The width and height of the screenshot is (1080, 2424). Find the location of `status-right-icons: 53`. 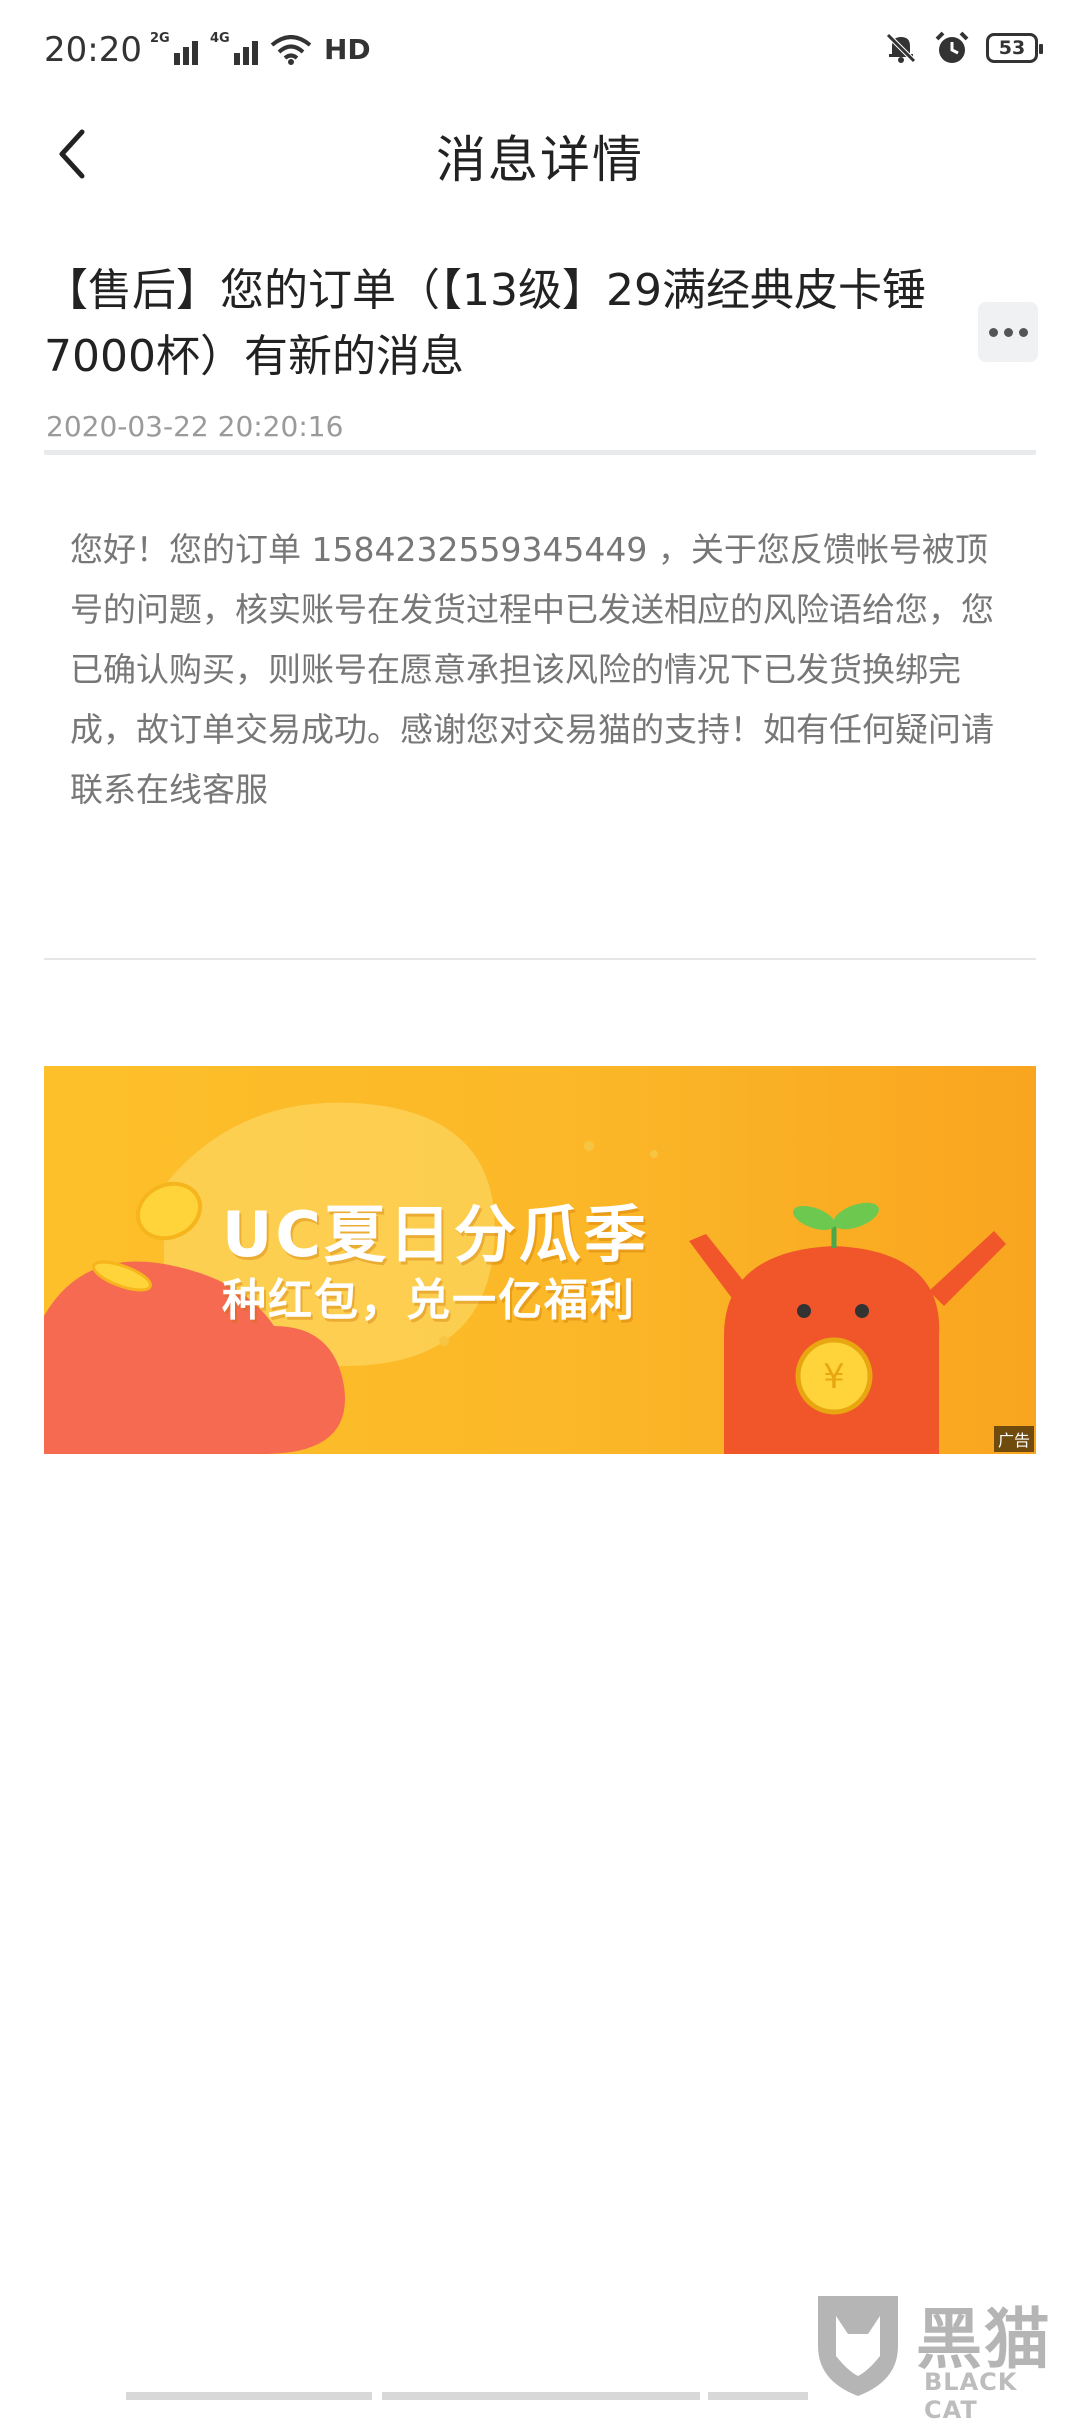

status-right-icons: 53 is located at coordinates (963, 48).